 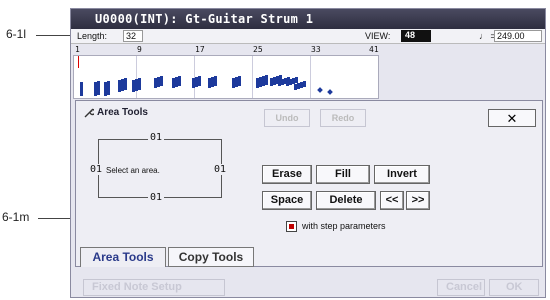 I want to click on view-label: VIEW:, so click(x=378, y=36).